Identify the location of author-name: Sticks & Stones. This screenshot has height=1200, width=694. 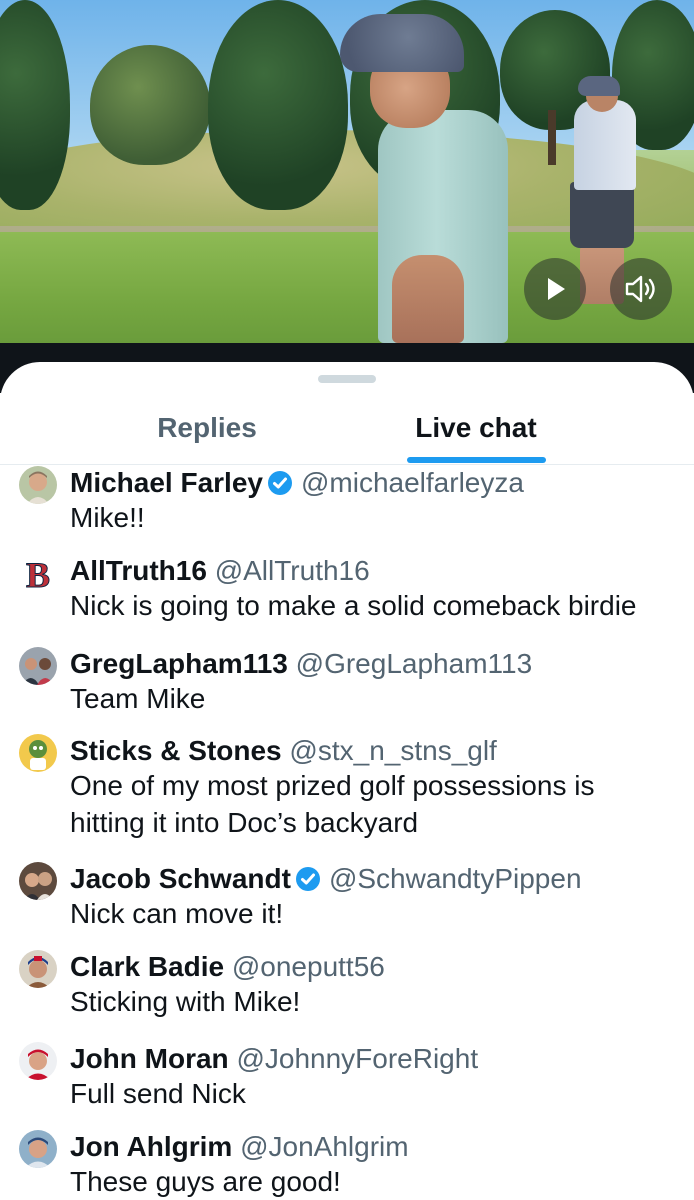
(176, 750).